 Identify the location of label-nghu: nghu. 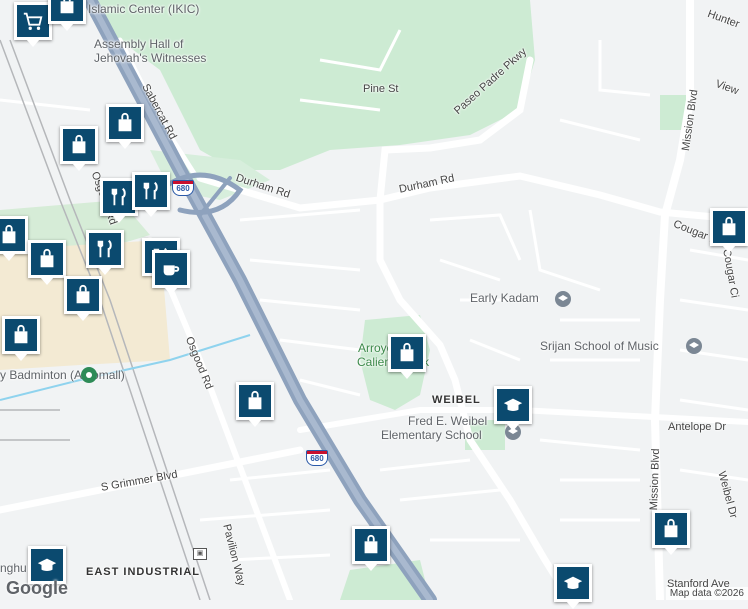
(13, 568).